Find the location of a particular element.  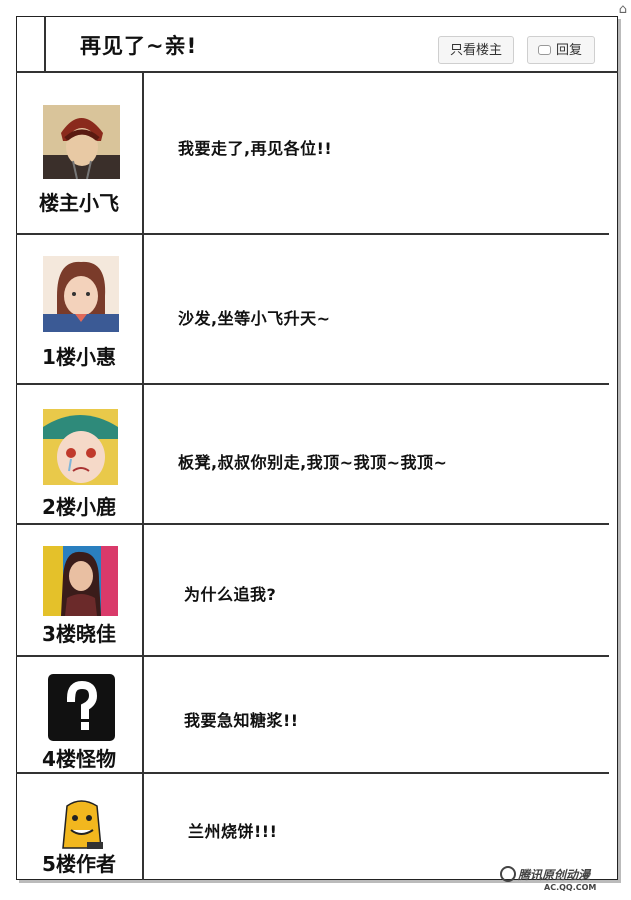

avatar-boy-icon is located at coordinates (81, 142).